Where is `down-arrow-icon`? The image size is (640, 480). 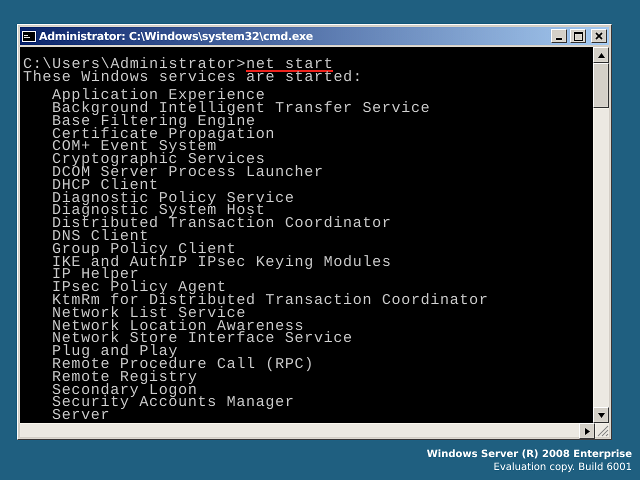
down-arrow-icon is located at coordinates (601, 415).